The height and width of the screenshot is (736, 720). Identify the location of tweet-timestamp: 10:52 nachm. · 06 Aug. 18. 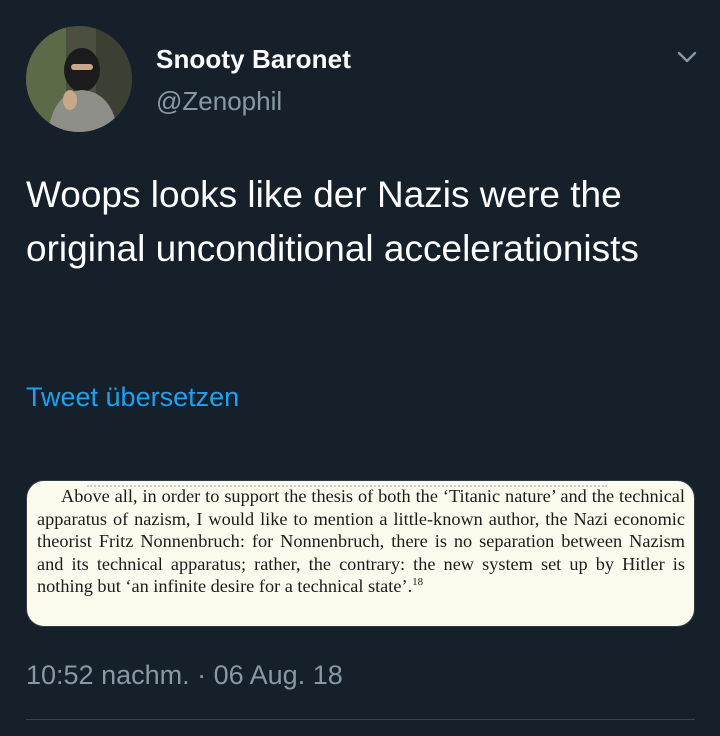
(184, 675).